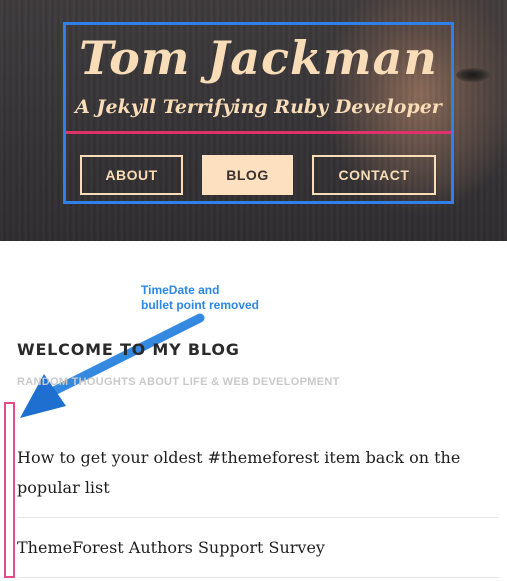 Image resolution: width=507 pixels, height=581 pixels. What do you see at coordinates (258, 107) in the screenshot?
I see `site-subtitle: A Jekyll Terrifying Ruby Developer` at bounding box center [258, 107].